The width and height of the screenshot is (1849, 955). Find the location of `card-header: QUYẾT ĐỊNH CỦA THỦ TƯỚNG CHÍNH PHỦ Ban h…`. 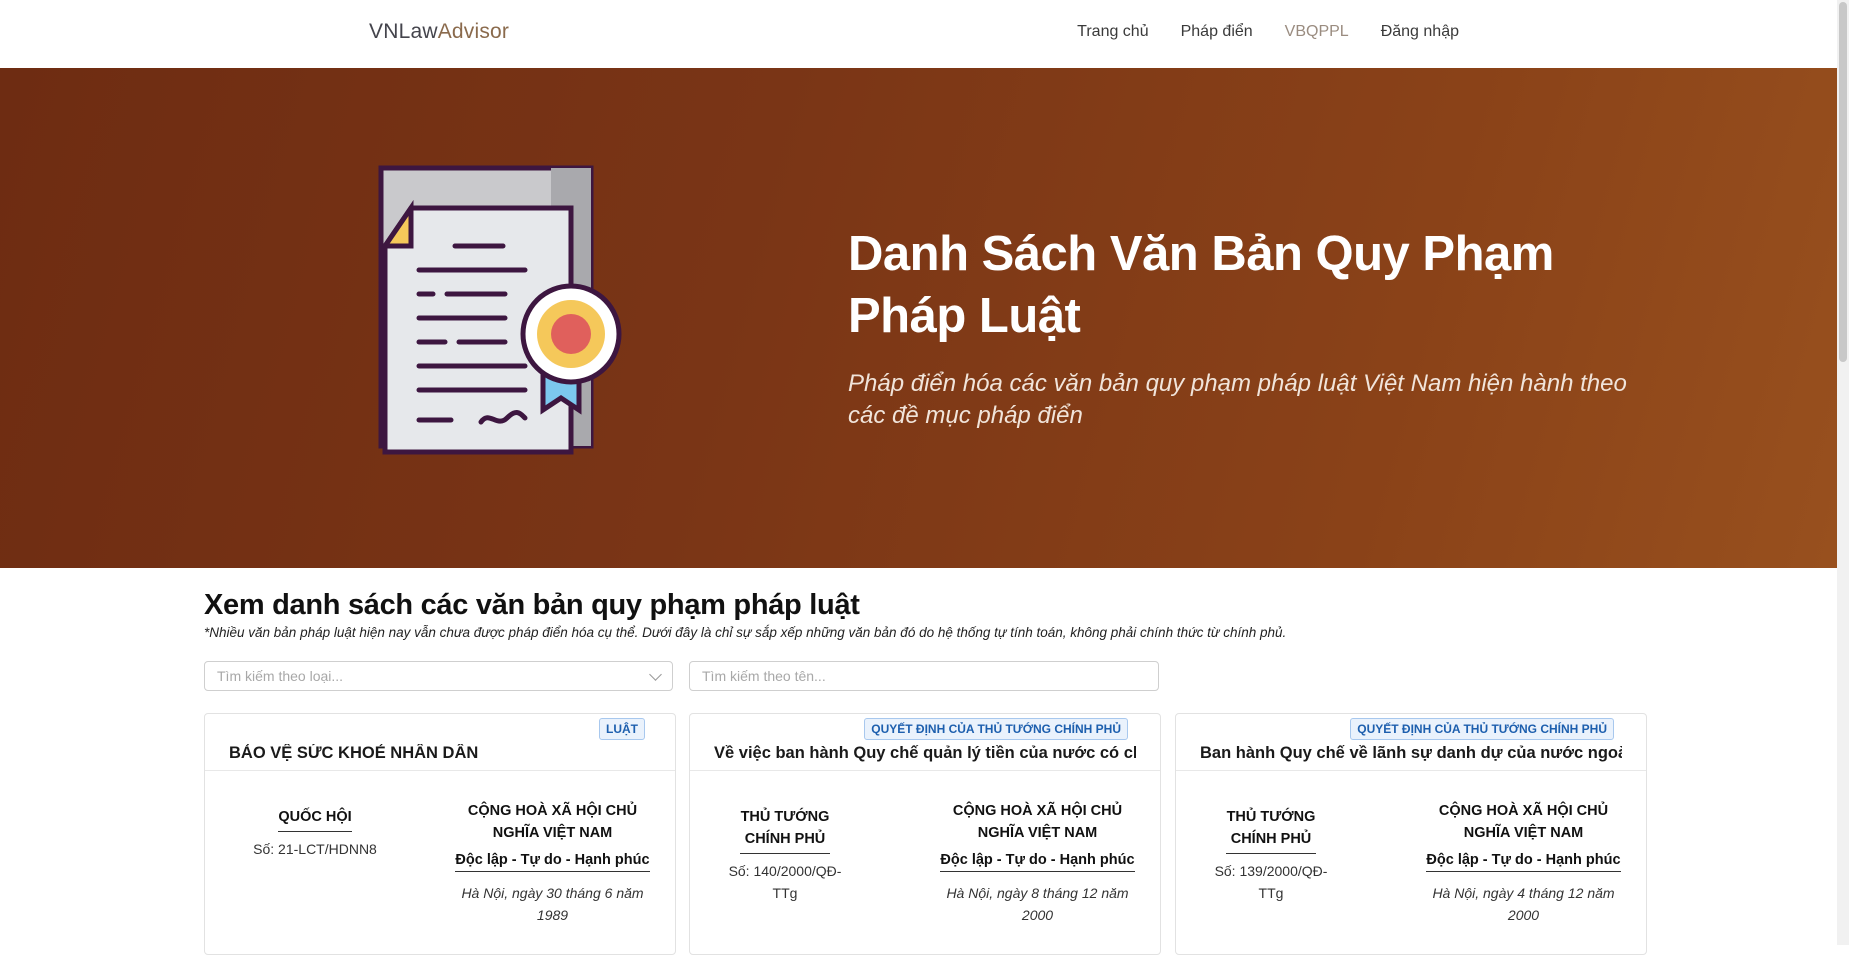

card-header: QUYẾT ĐỊNH CỦA THỦ TƯỚNG CHÍNH PHỦ Ban h… is located at coordinates (1411, 742).